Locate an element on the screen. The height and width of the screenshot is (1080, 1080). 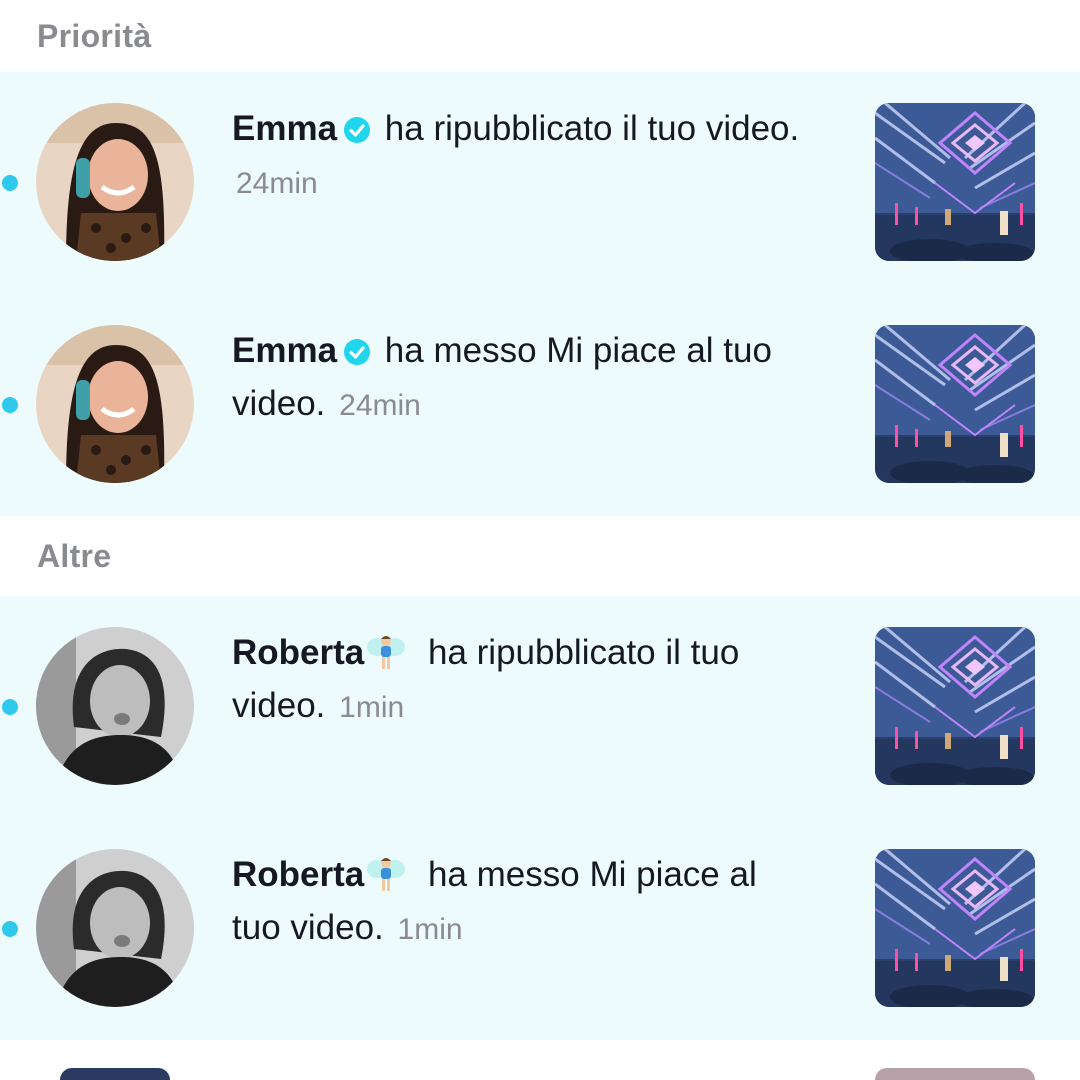
next-avatar-peek is located at coordinates (115, 1074).